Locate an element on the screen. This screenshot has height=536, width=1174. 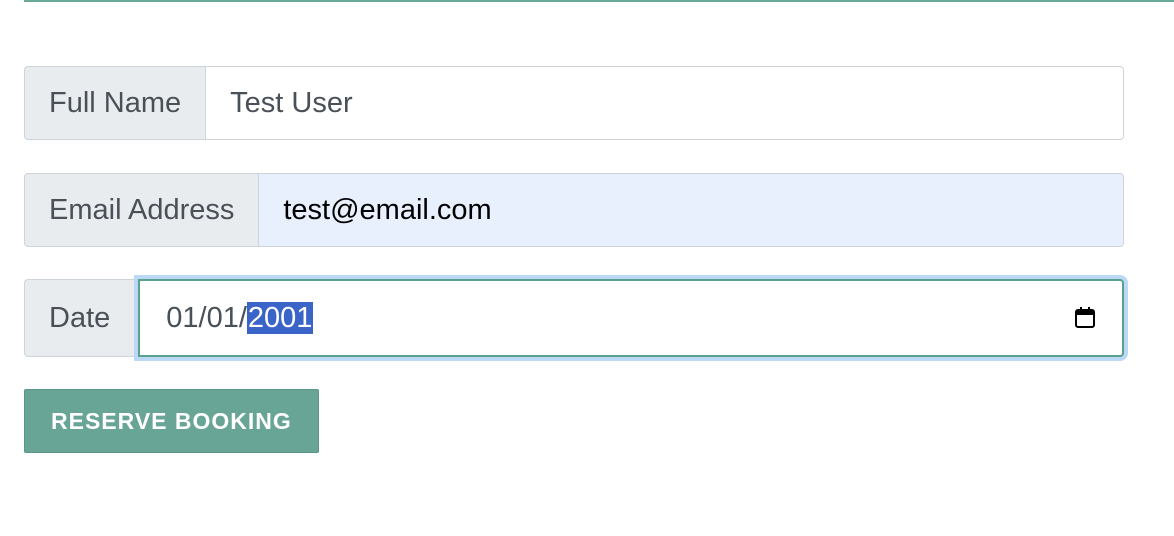
reserve-booking-button: RESERVE BOOKING is located at coordinates (171, 421).